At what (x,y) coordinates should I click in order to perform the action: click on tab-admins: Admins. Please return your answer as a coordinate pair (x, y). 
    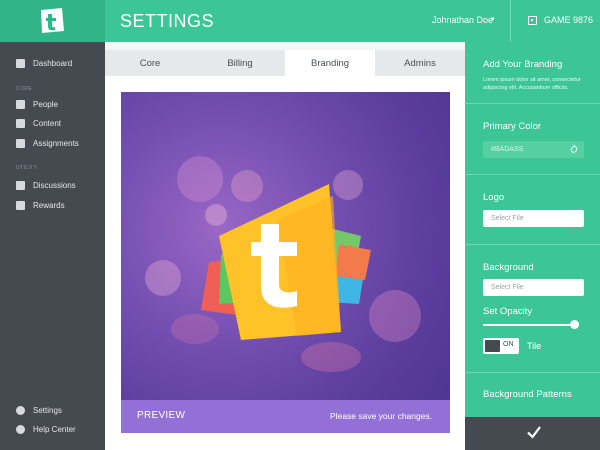
    Looking at the image, I should click on (420, 63).